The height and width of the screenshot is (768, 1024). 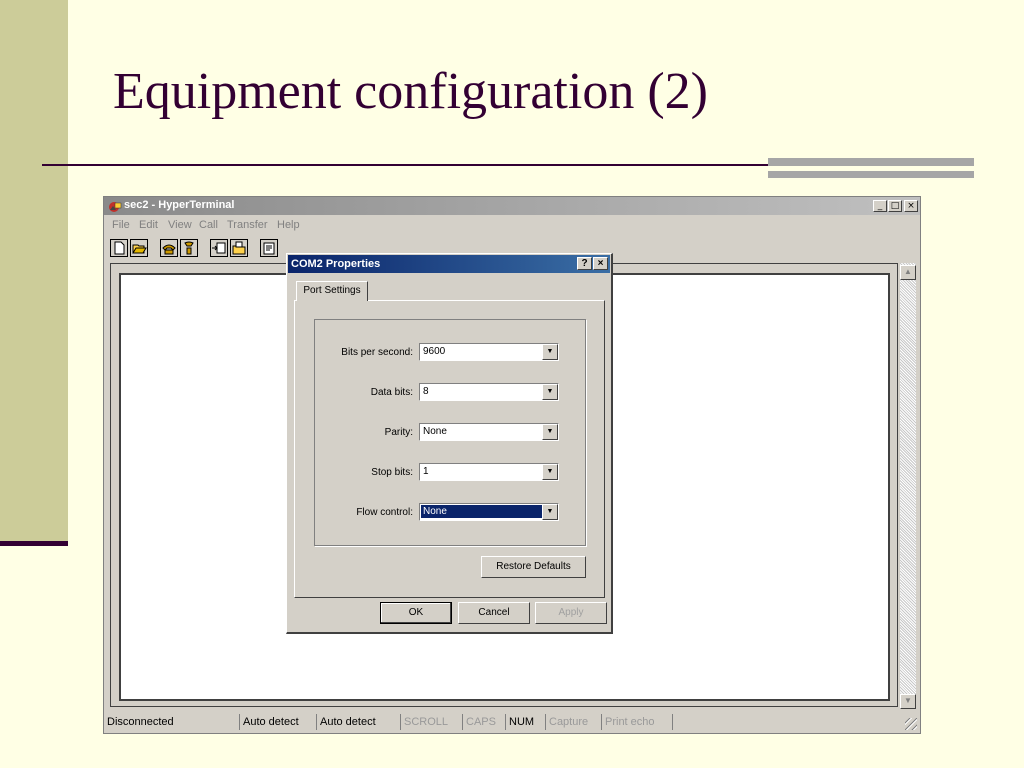 What do you see at coordinates (512, 225) in the screenshot?
I see `menu-bar: File Edit View Call Transfer Help` at bounding box center [512, 225].